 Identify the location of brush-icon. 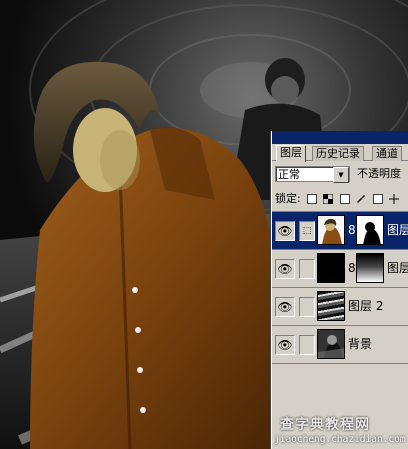
(360, 199).